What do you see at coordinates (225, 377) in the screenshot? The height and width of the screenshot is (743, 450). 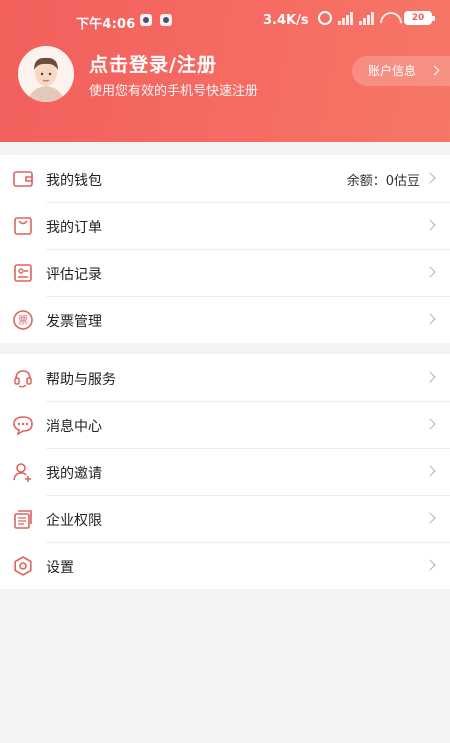 I see `menu-item-help: 帮助与服务` at bounding box center [225, 377].